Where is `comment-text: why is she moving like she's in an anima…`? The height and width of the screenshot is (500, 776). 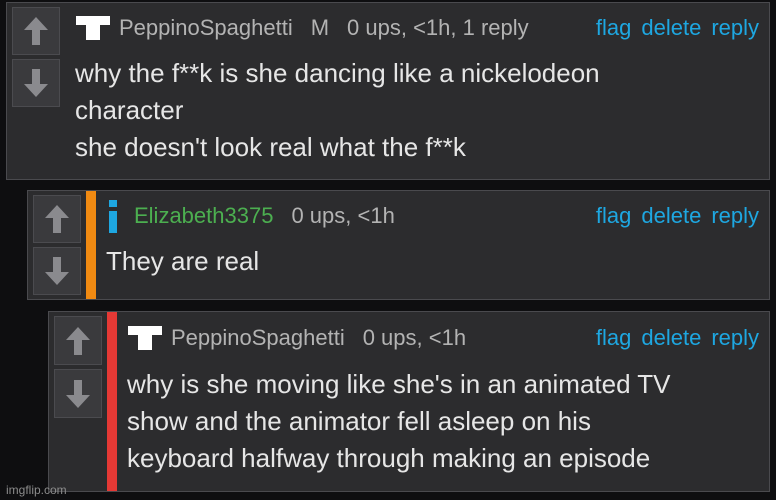 comment-text: why is she moving like she's in an anima… is located at coordinates (399, 421).